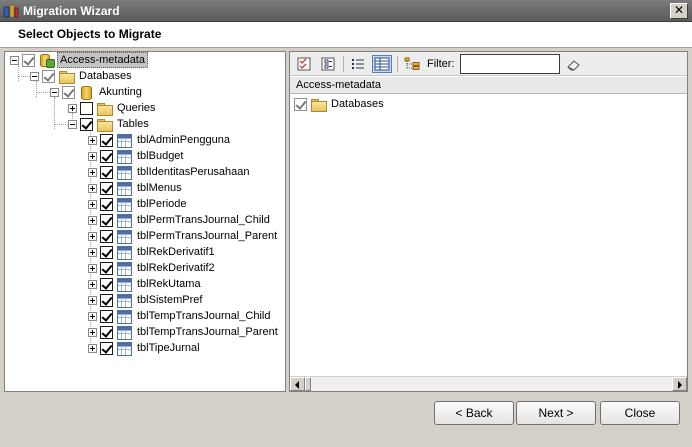 The height and width of the screenshot is (447, 692). Describe the element at coordinates (90, 34) in the screenshot. I see `page-title: Select Objects to Migrate` at that location.